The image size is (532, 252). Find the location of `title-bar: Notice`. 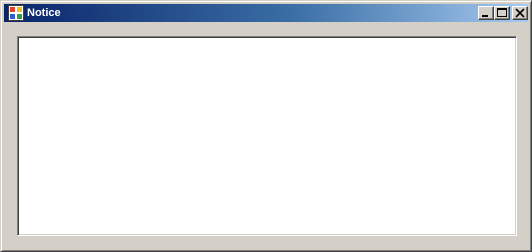

title-bar: Notice is located at coordinates (266, 13).